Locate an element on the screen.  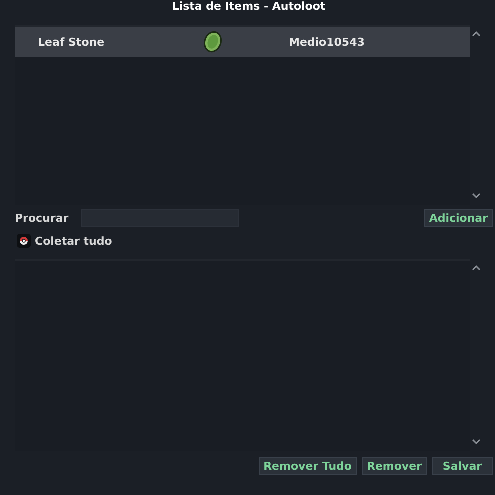
item-row: Leaf Stone Medio10543 is located at coordinates (242, 42).